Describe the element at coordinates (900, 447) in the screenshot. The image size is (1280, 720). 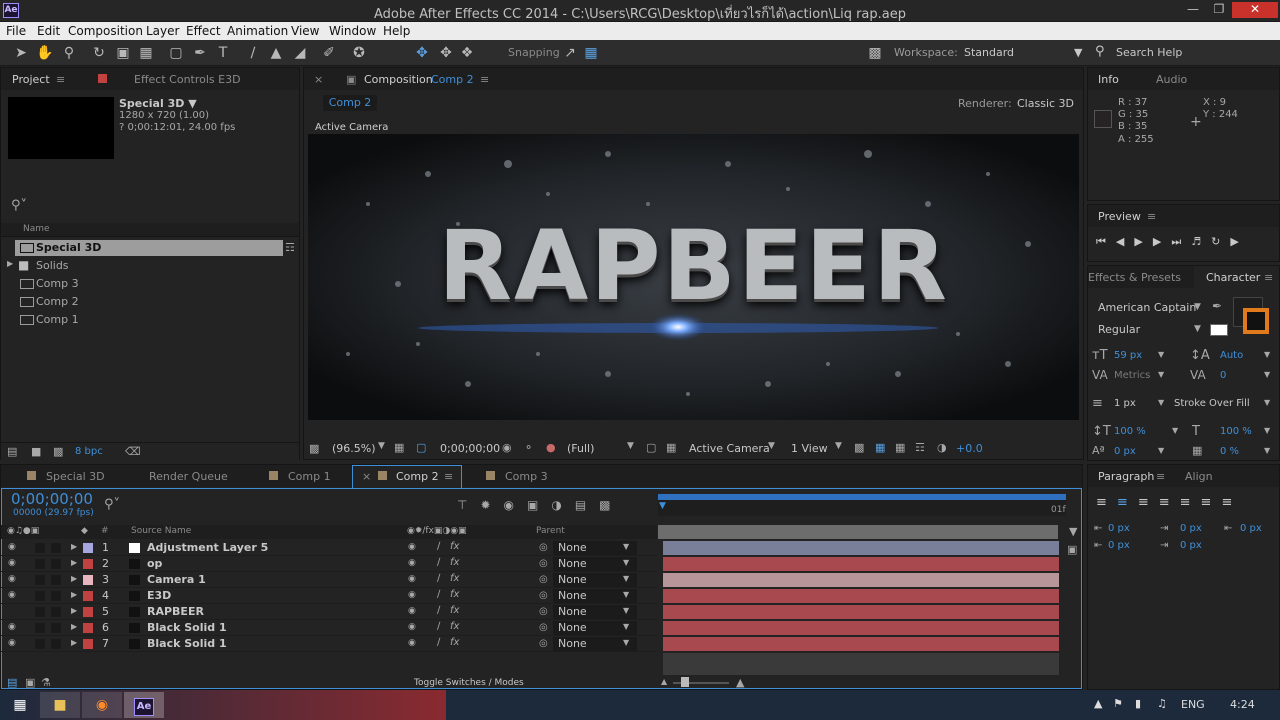
I see `timeline-icon: ▦` at that location.